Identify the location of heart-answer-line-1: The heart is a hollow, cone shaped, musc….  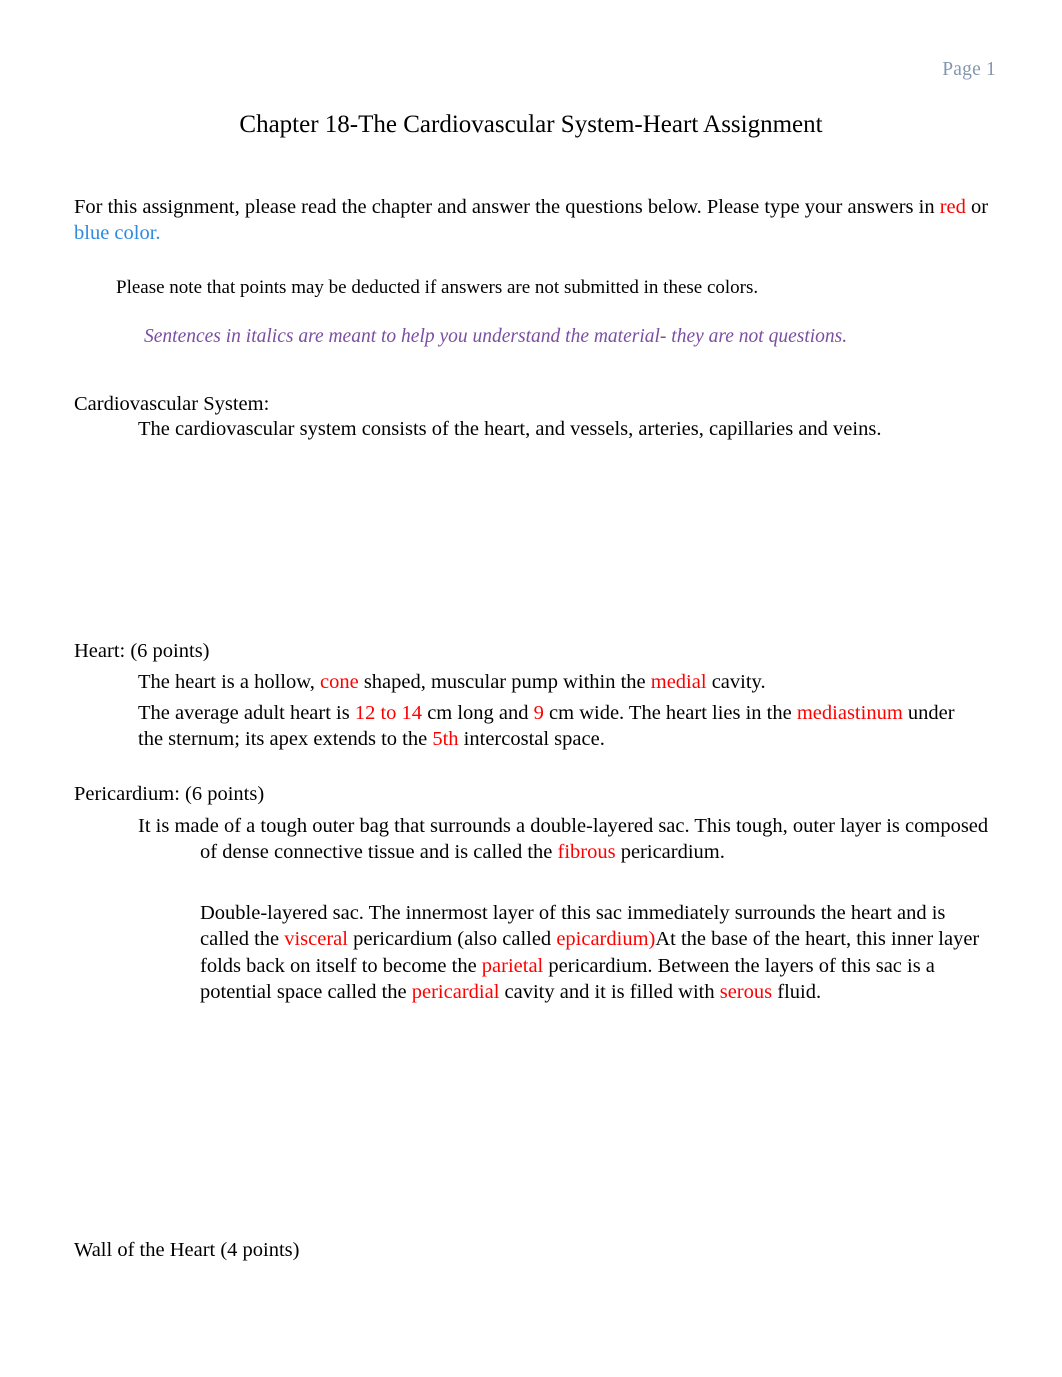
(558, 682).